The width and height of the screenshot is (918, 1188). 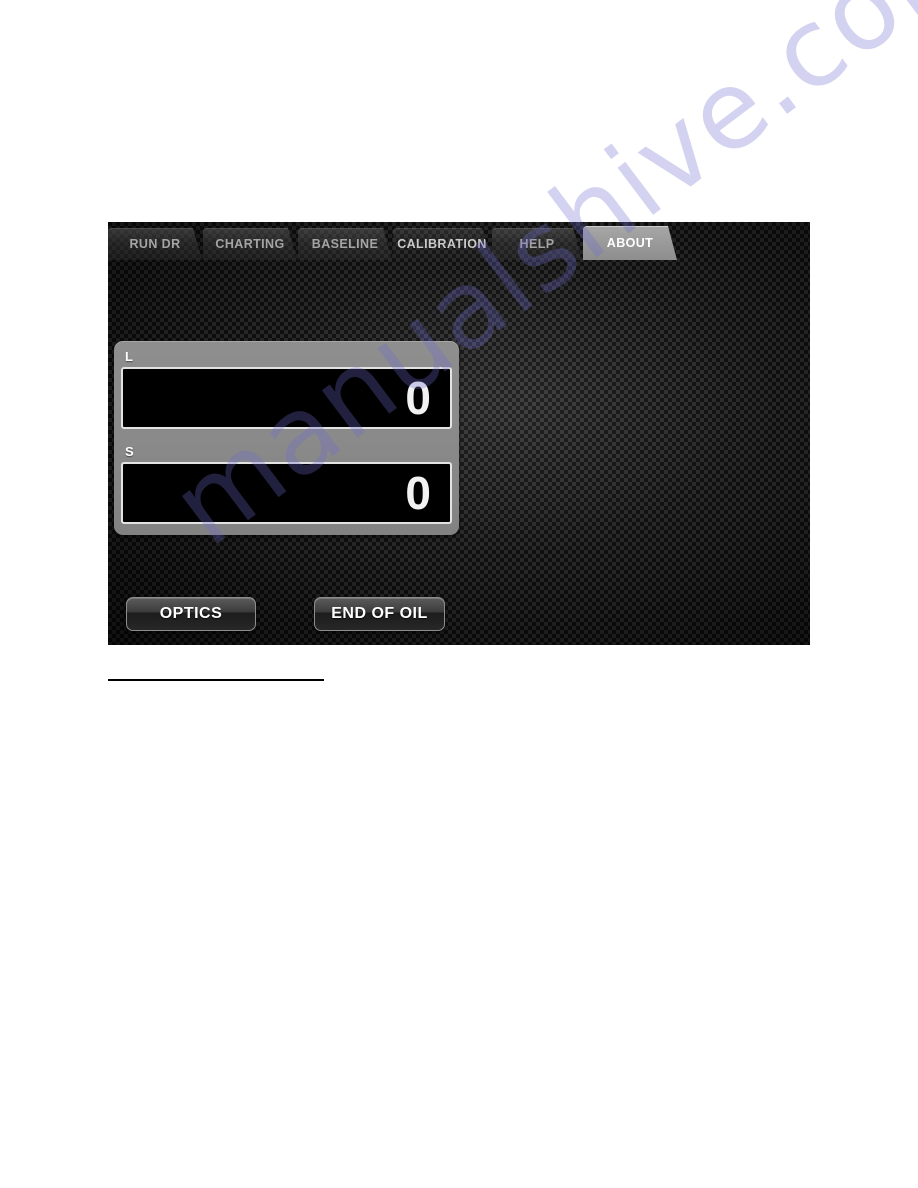 I want to click on tab-calibration: CALIBRATION, so click(x=442, y=244).